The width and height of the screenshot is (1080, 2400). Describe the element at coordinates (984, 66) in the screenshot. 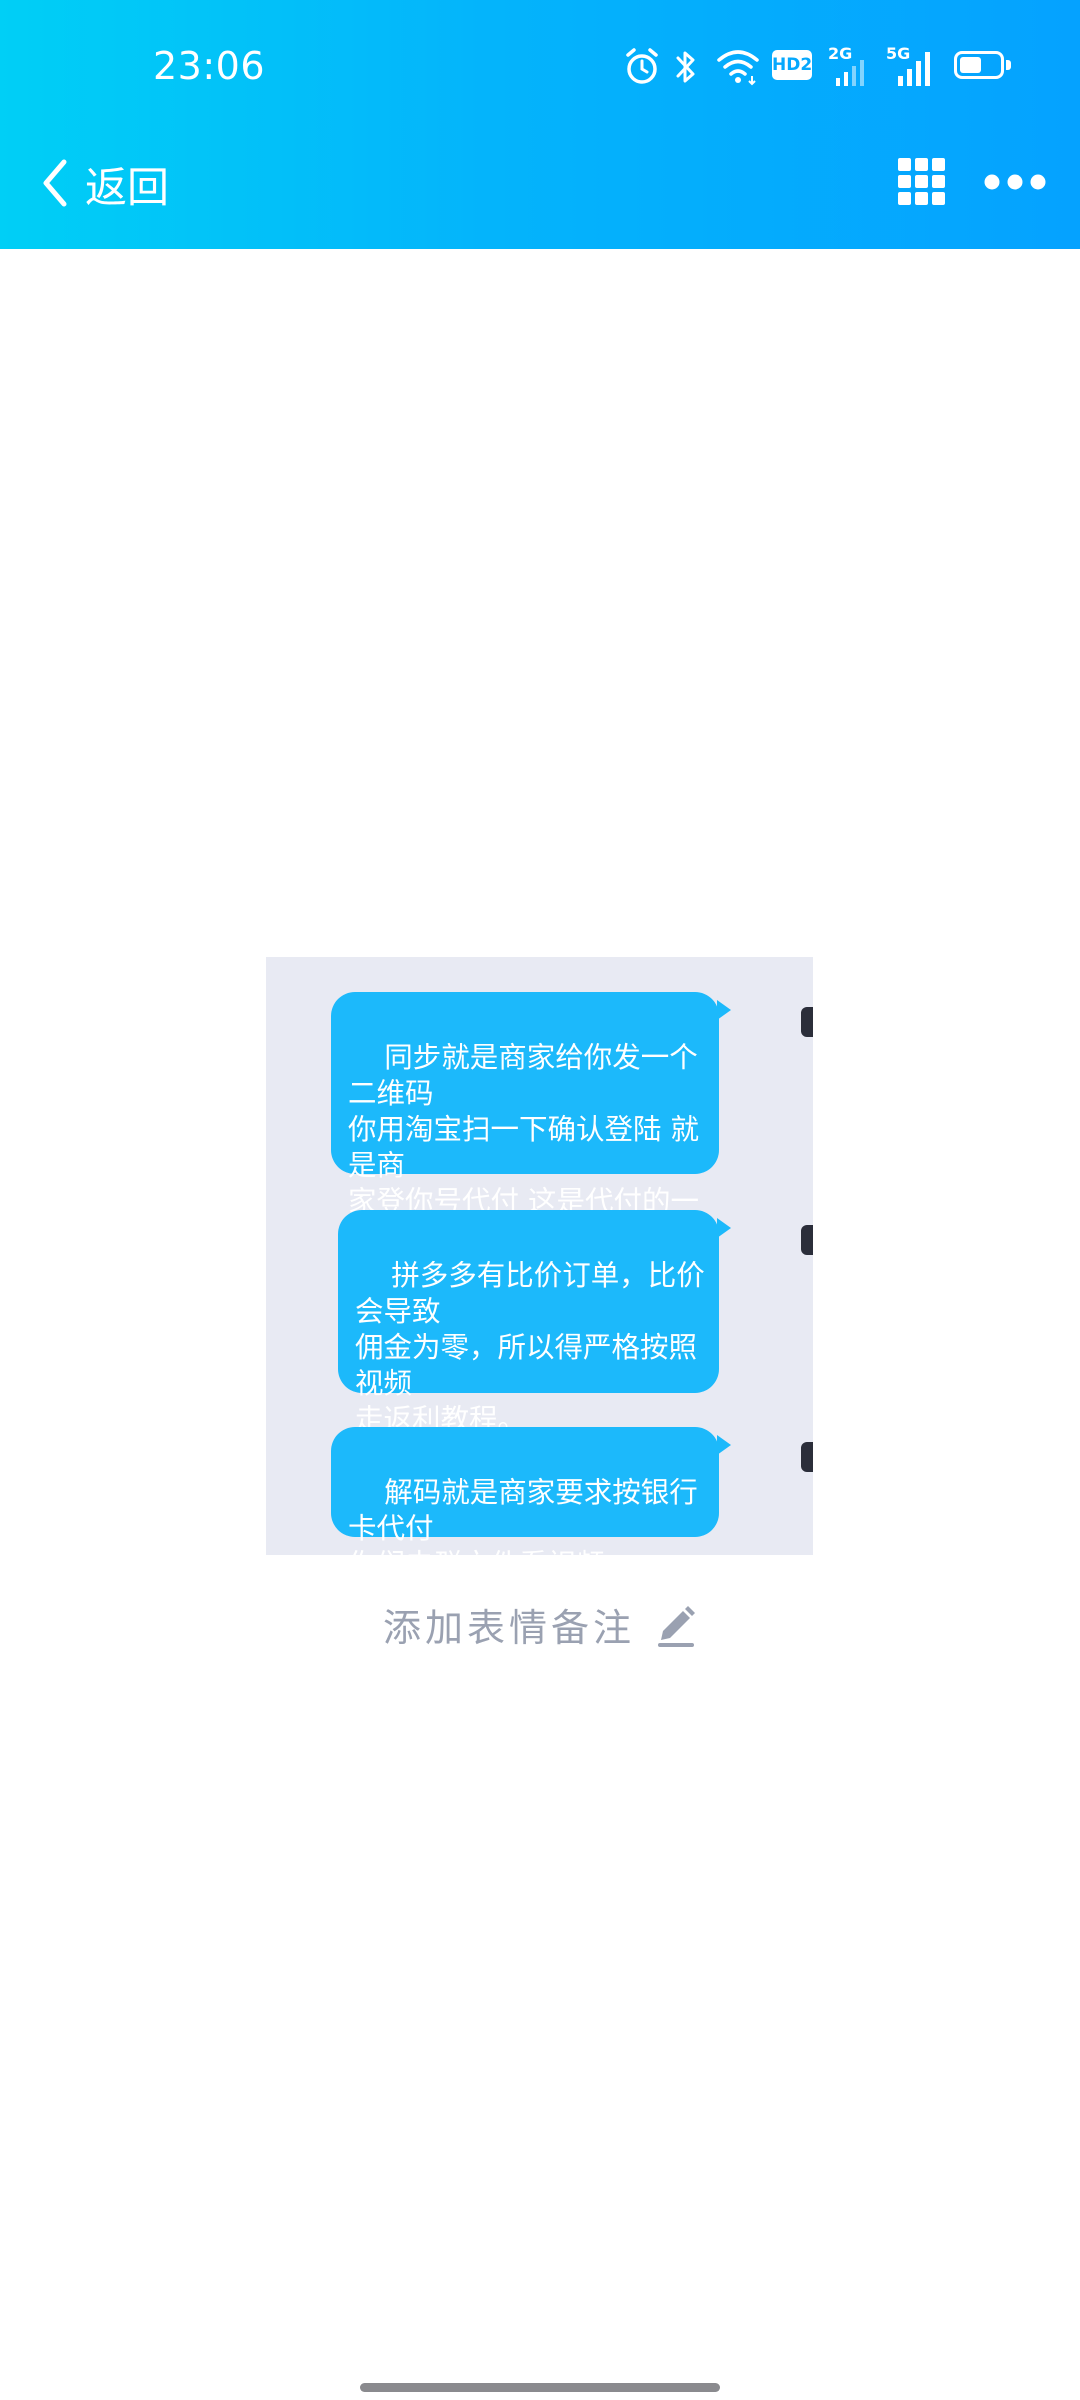

I see `battery-icon` at that location.